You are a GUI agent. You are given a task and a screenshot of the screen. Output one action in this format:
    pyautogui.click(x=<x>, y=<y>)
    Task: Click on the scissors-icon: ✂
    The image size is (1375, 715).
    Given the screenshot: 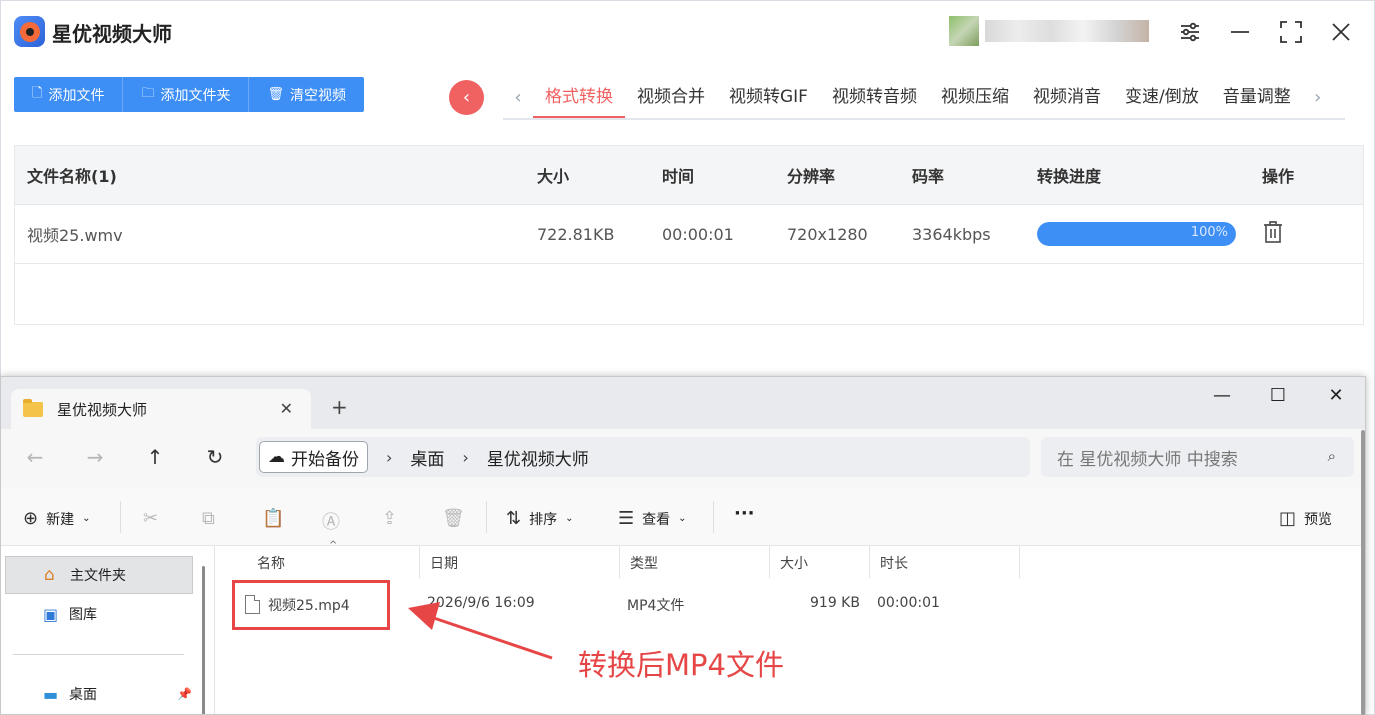 What is the action you would take?
    pyautogui.click(x=151, y=518)
    